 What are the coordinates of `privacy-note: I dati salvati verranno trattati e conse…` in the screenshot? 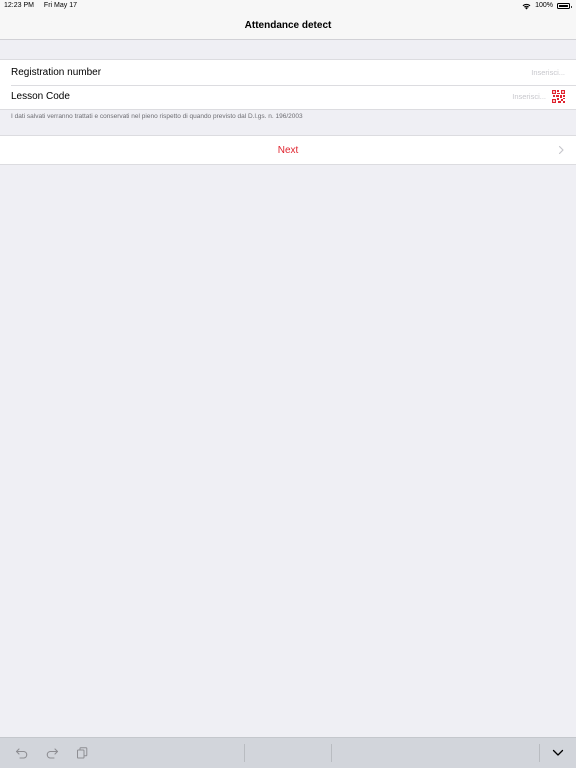 It's located at (157, 116).